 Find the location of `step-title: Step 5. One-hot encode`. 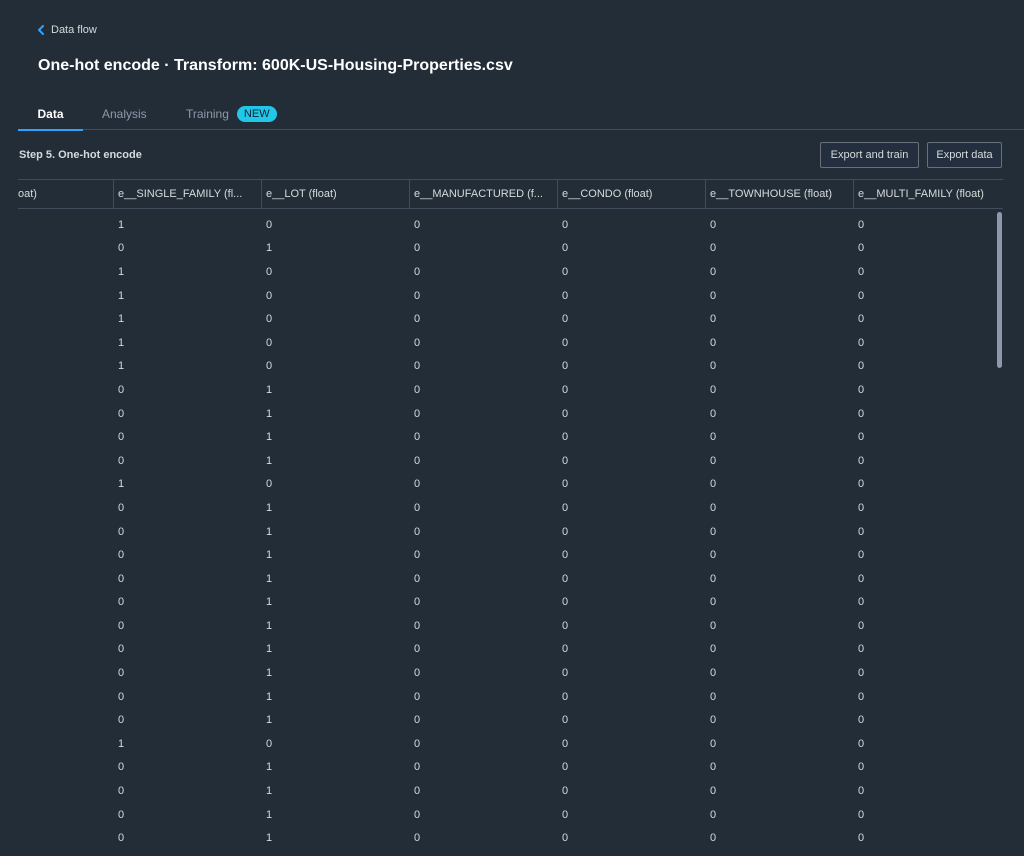

step-title: Step 5. One-hot encode is located at coordinates (80, 155).